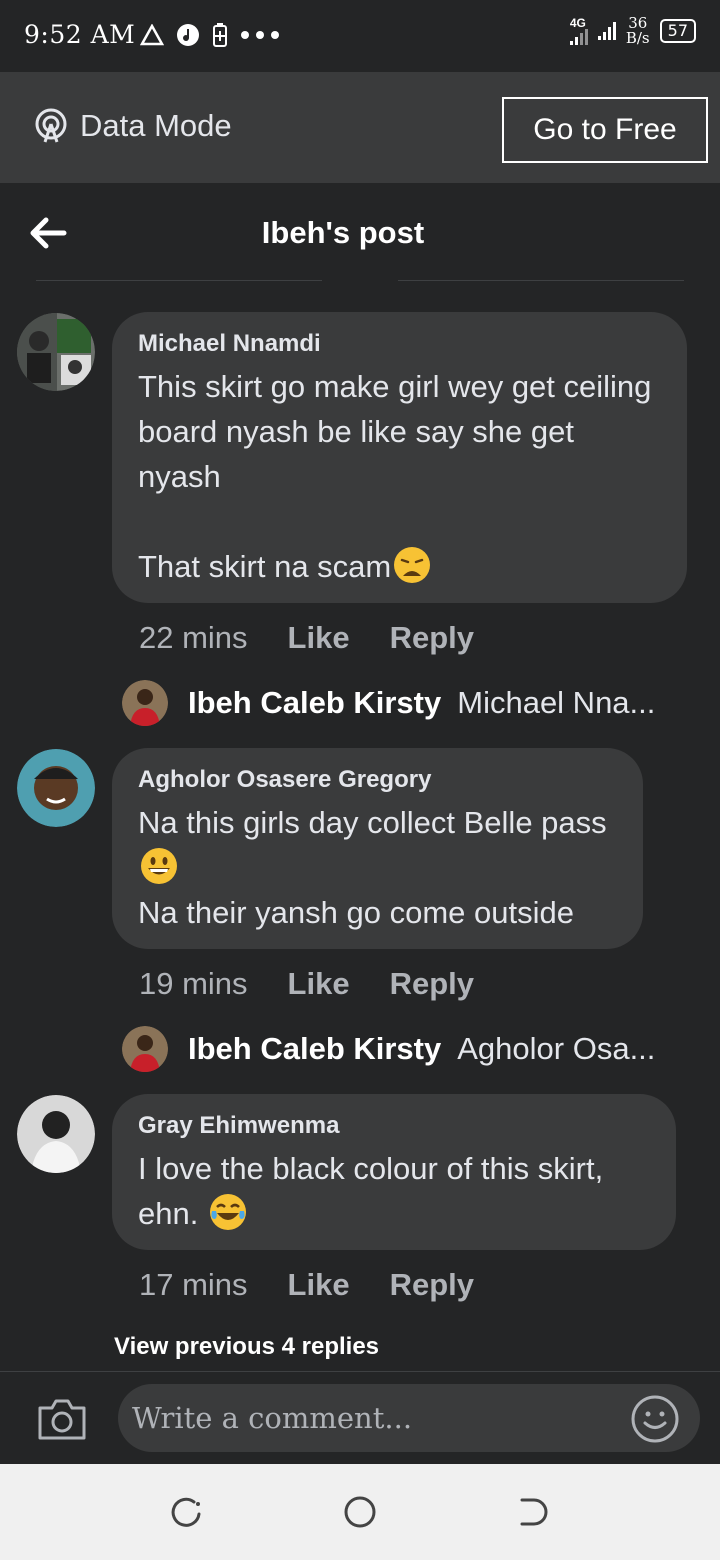 The width and height of the screenshot is (720, 1560). I want to click on music-icon, so click(188, 35).